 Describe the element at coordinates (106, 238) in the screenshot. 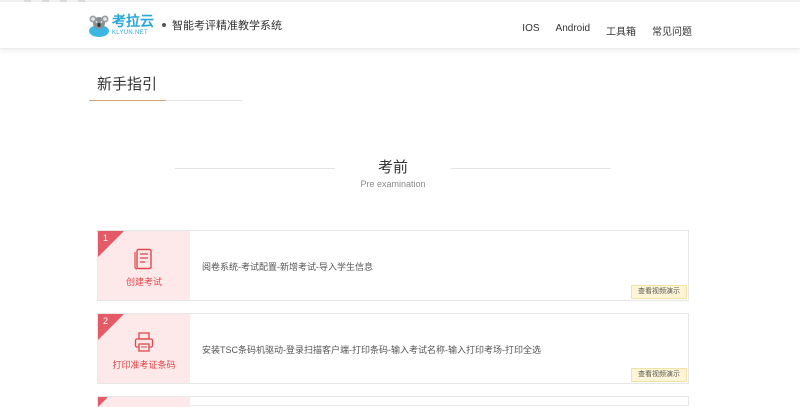

I see `step-number: 1` at that location.